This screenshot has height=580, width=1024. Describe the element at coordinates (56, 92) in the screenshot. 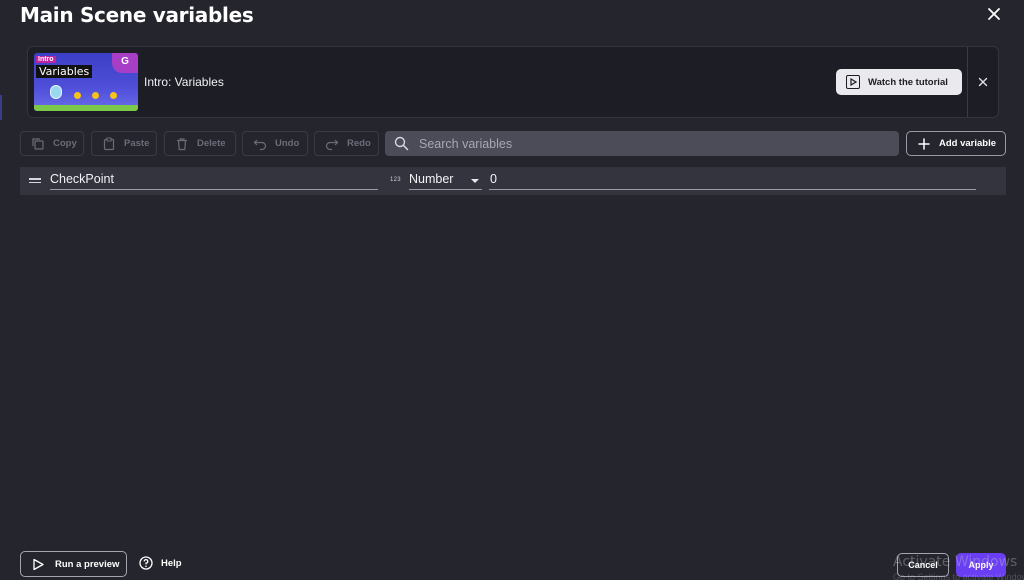

I see `character-illustration` at that location.